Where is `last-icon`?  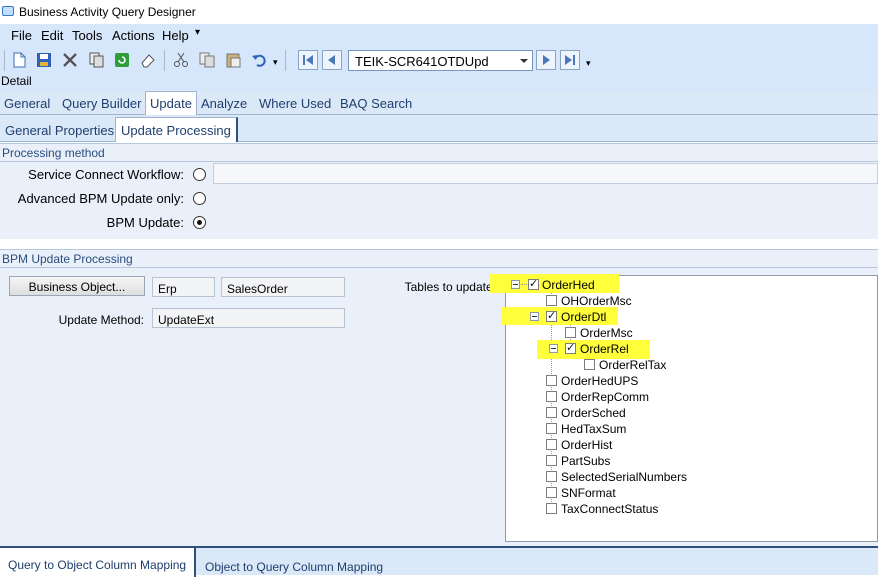
last-icon is located at coordinates (570, 60).